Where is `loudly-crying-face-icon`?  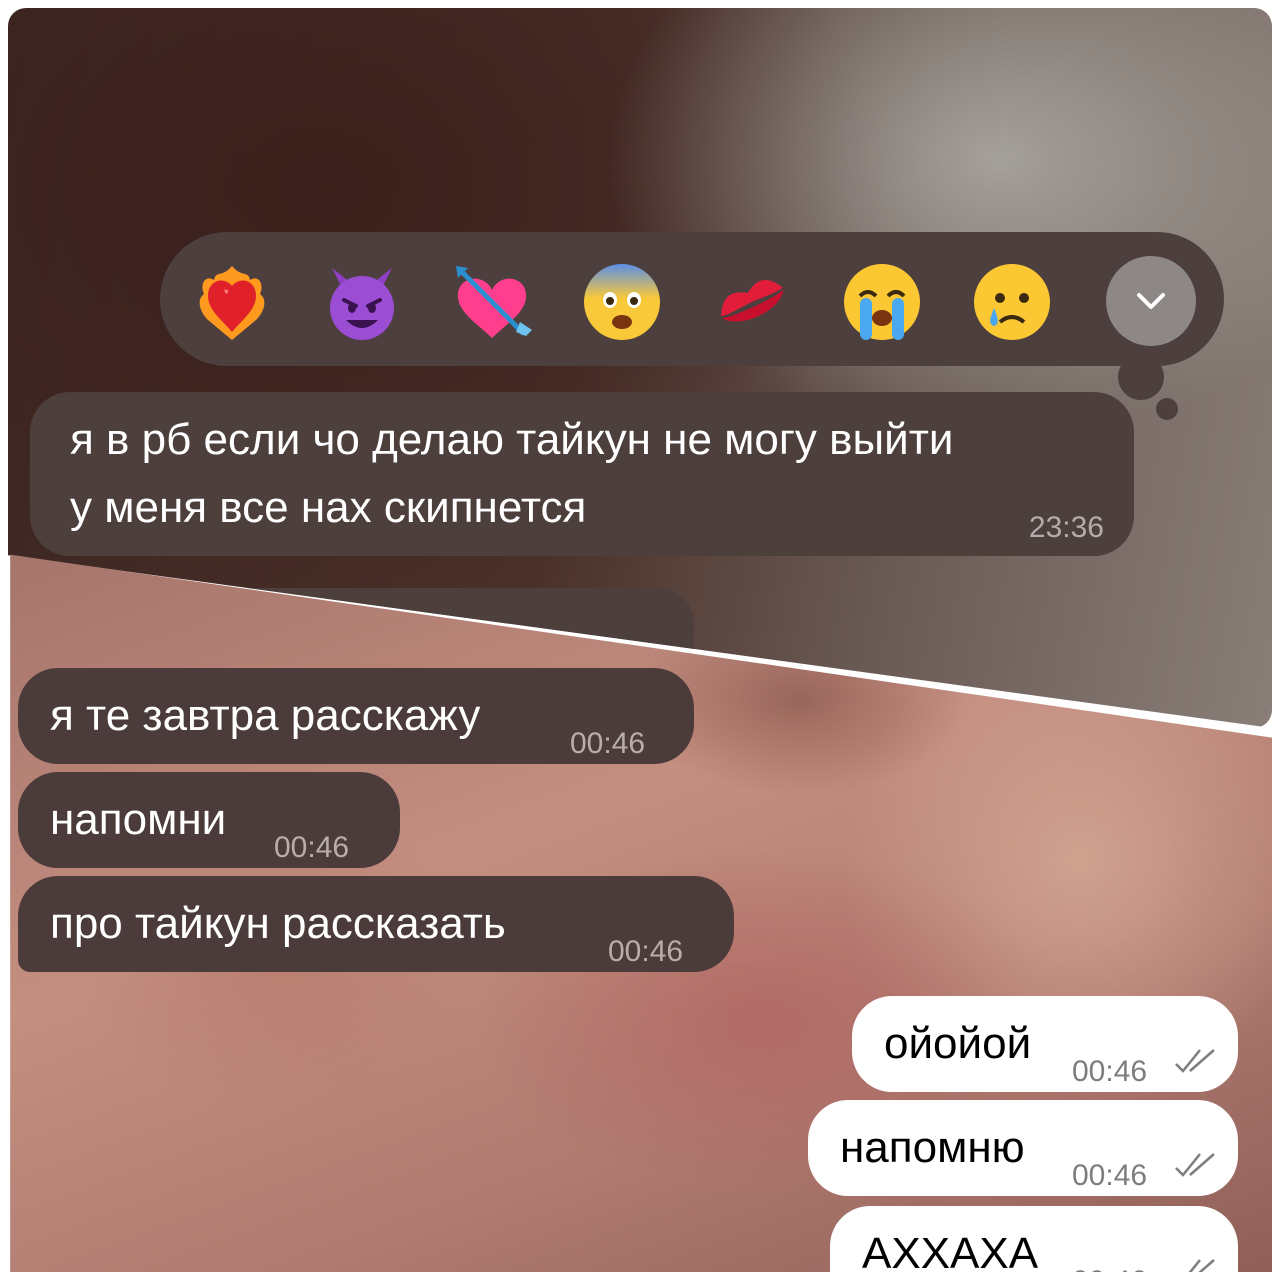 loudly-crying-face-icon is located at coordinates (882, 302).